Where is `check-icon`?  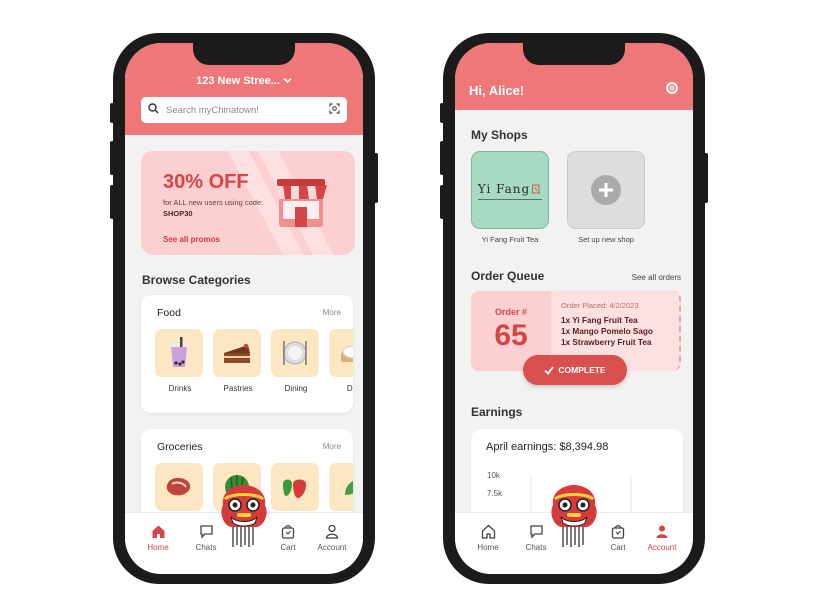 check-icon is located at coordinates (549, 370).